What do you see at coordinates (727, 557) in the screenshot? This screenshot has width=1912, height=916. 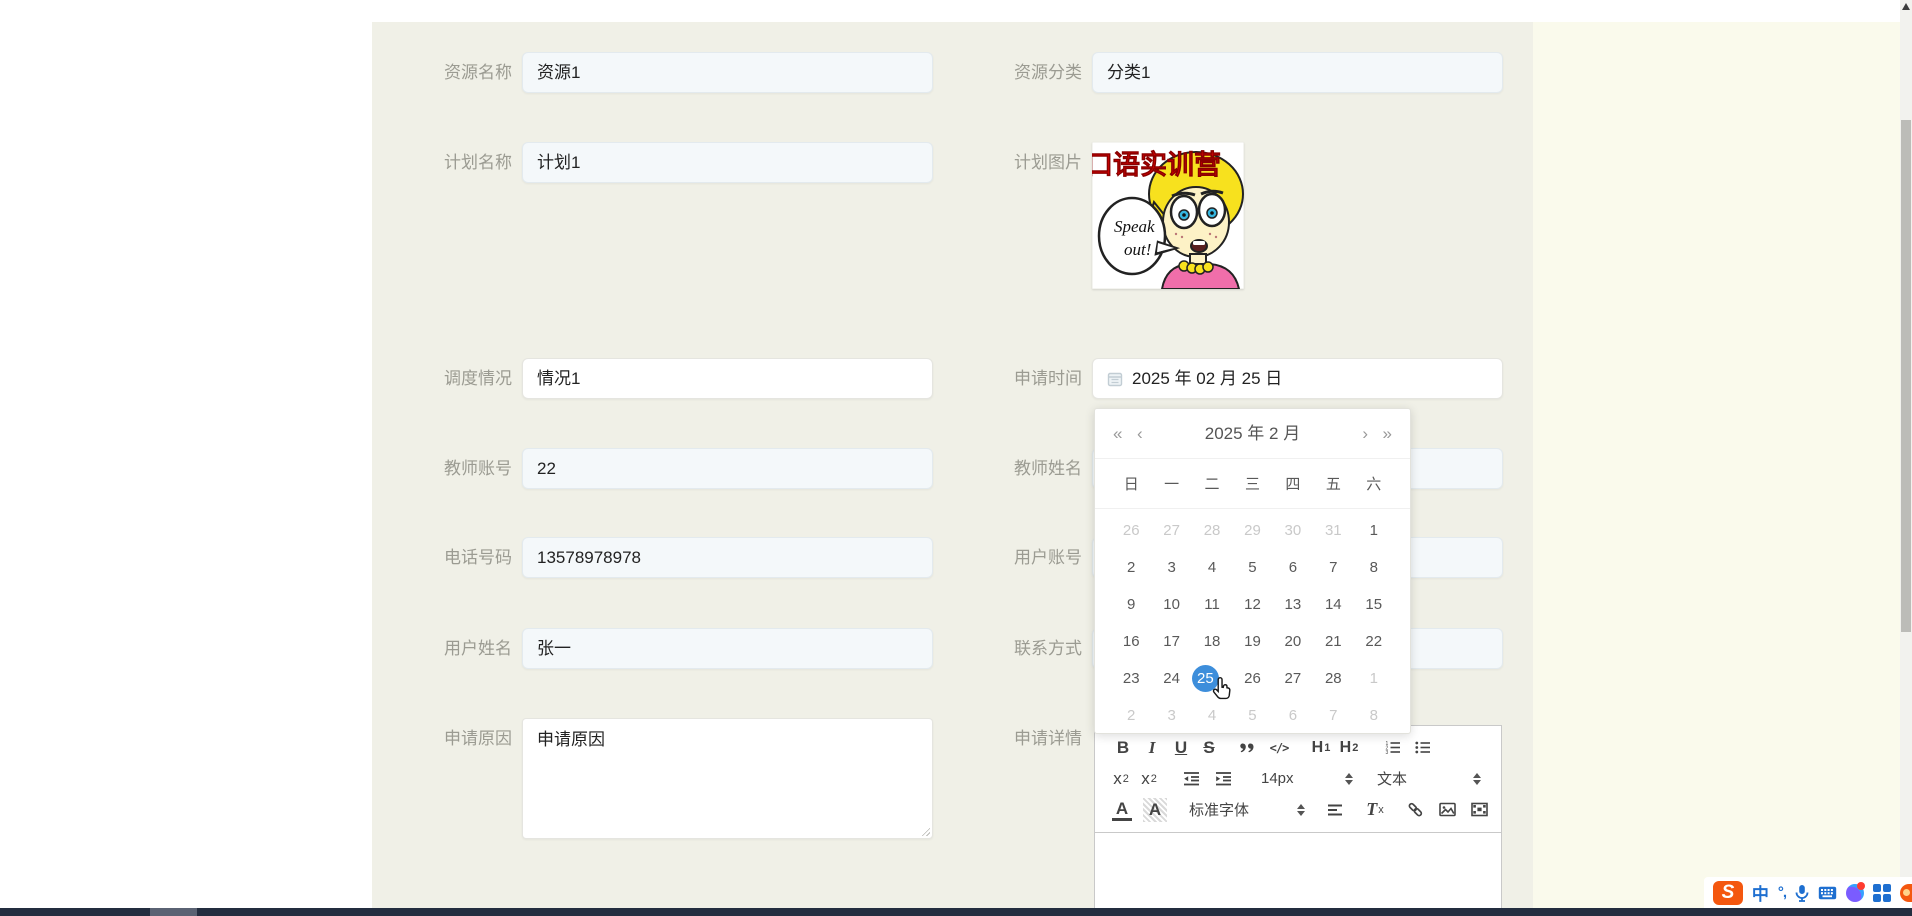 I see `phone-number-input: 13578978978` at bounding box center [727, 557].